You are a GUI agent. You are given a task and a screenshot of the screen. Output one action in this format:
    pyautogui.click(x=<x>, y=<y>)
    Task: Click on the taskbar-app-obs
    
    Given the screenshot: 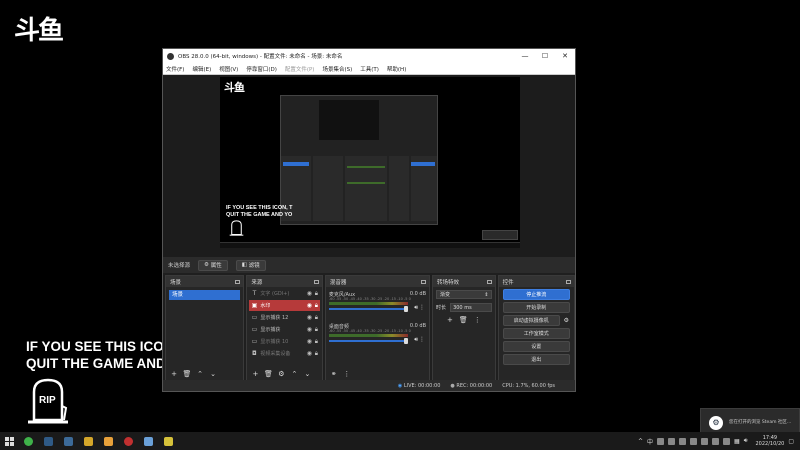 What is the action you would take?
    pyautogui.click(x=128, y=441)
    